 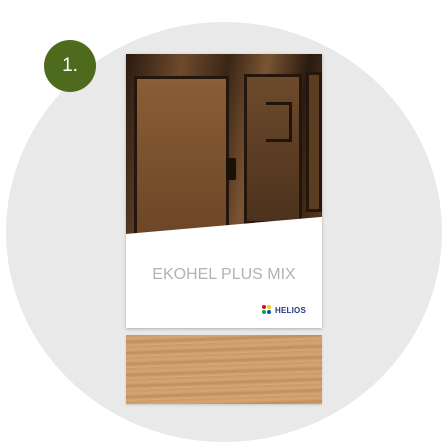 I want to click on brand-logo: HELIOS, so click(x=284, y=310).